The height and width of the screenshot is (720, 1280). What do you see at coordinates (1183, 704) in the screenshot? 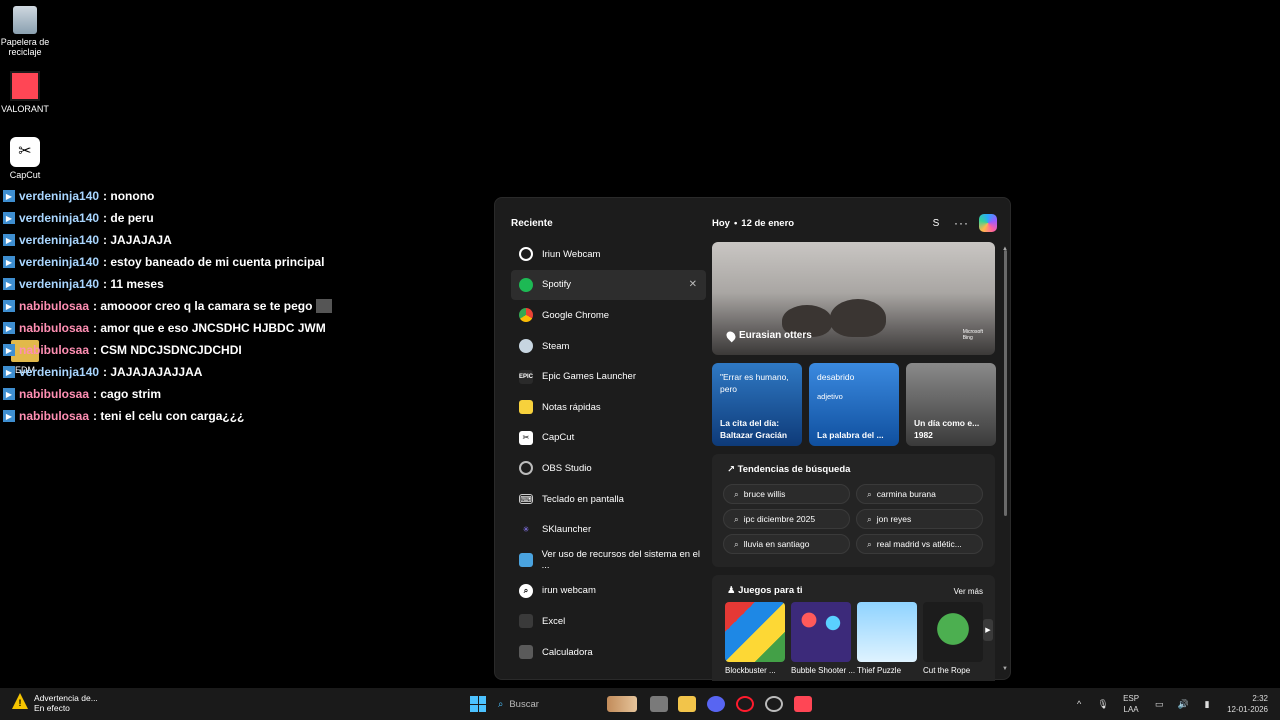
I see `volume-icon: 🔊` at bounding box center [1183, 704].